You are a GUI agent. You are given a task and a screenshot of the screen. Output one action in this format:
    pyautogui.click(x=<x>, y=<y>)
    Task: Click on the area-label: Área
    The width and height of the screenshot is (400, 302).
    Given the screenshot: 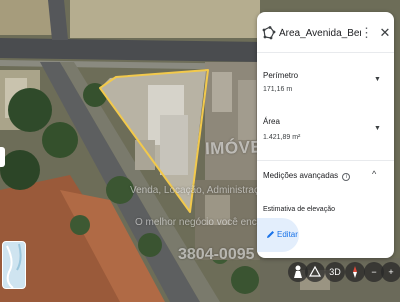 What is the action you would take?
    pyautogui.click(x=271, y=121)
    